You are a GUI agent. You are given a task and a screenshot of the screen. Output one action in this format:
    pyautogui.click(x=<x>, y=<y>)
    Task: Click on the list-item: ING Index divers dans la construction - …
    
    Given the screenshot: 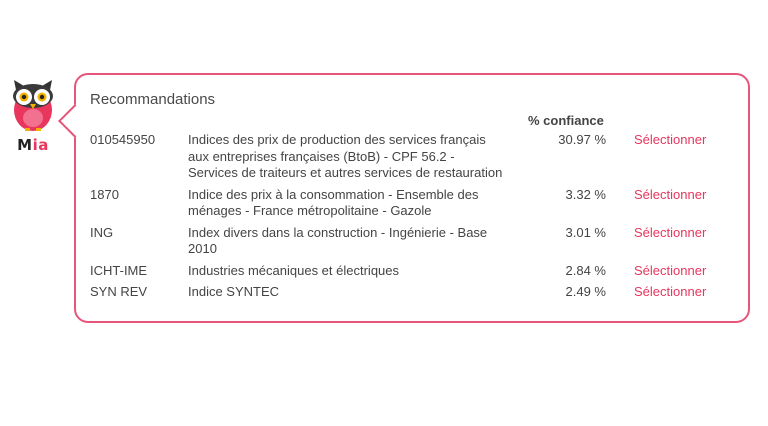 What is the action you would take?
    pyautogui.click(x=415, y=241)
    